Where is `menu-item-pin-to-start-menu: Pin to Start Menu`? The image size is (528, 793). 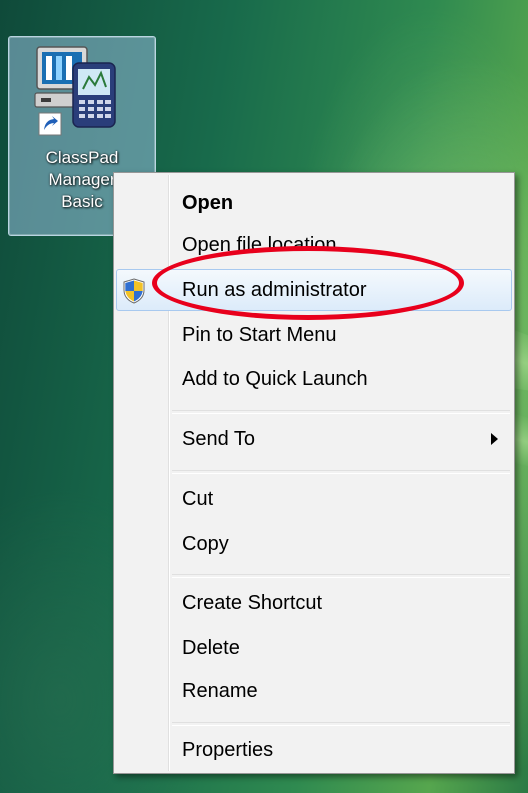
menu-item-pin-to-start-menu: Pin to Start Menu is located at coordinates (314, 335).